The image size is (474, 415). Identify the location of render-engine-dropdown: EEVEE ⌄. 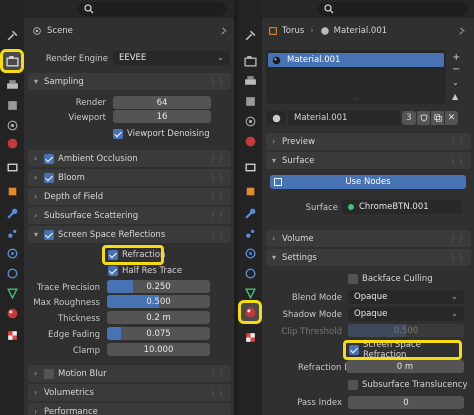
(171, 58).